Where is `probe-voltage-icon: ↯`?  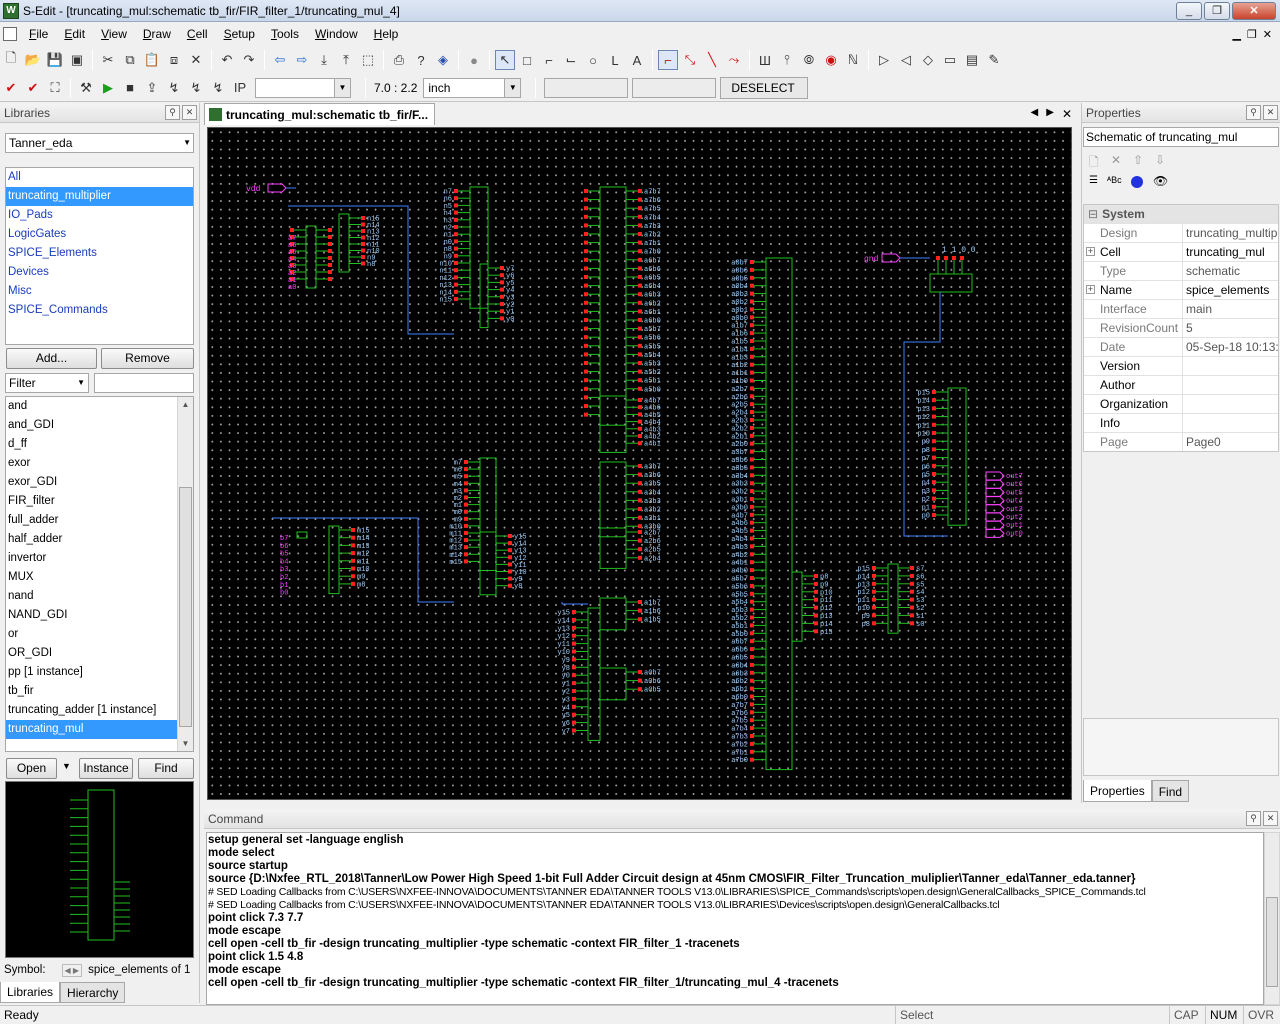
probe-voltage-icon: ↯ is located at coordinates (174, 88).